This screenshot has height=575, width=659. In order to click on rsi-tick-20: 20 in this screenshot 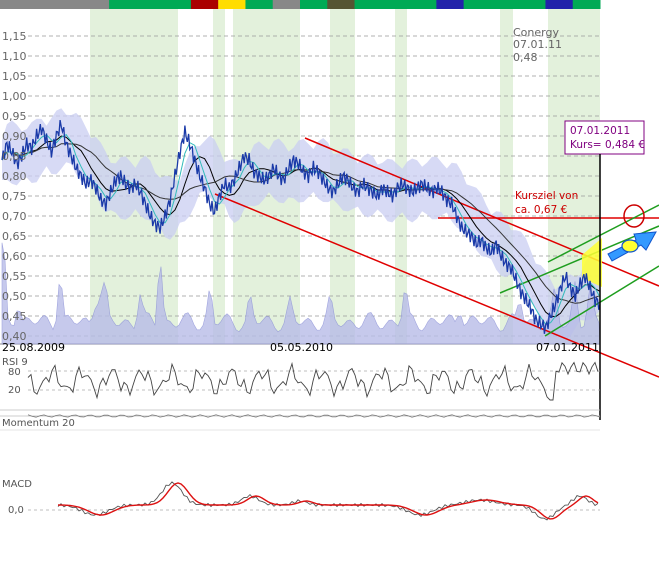, I will do `click(14, 390)`.